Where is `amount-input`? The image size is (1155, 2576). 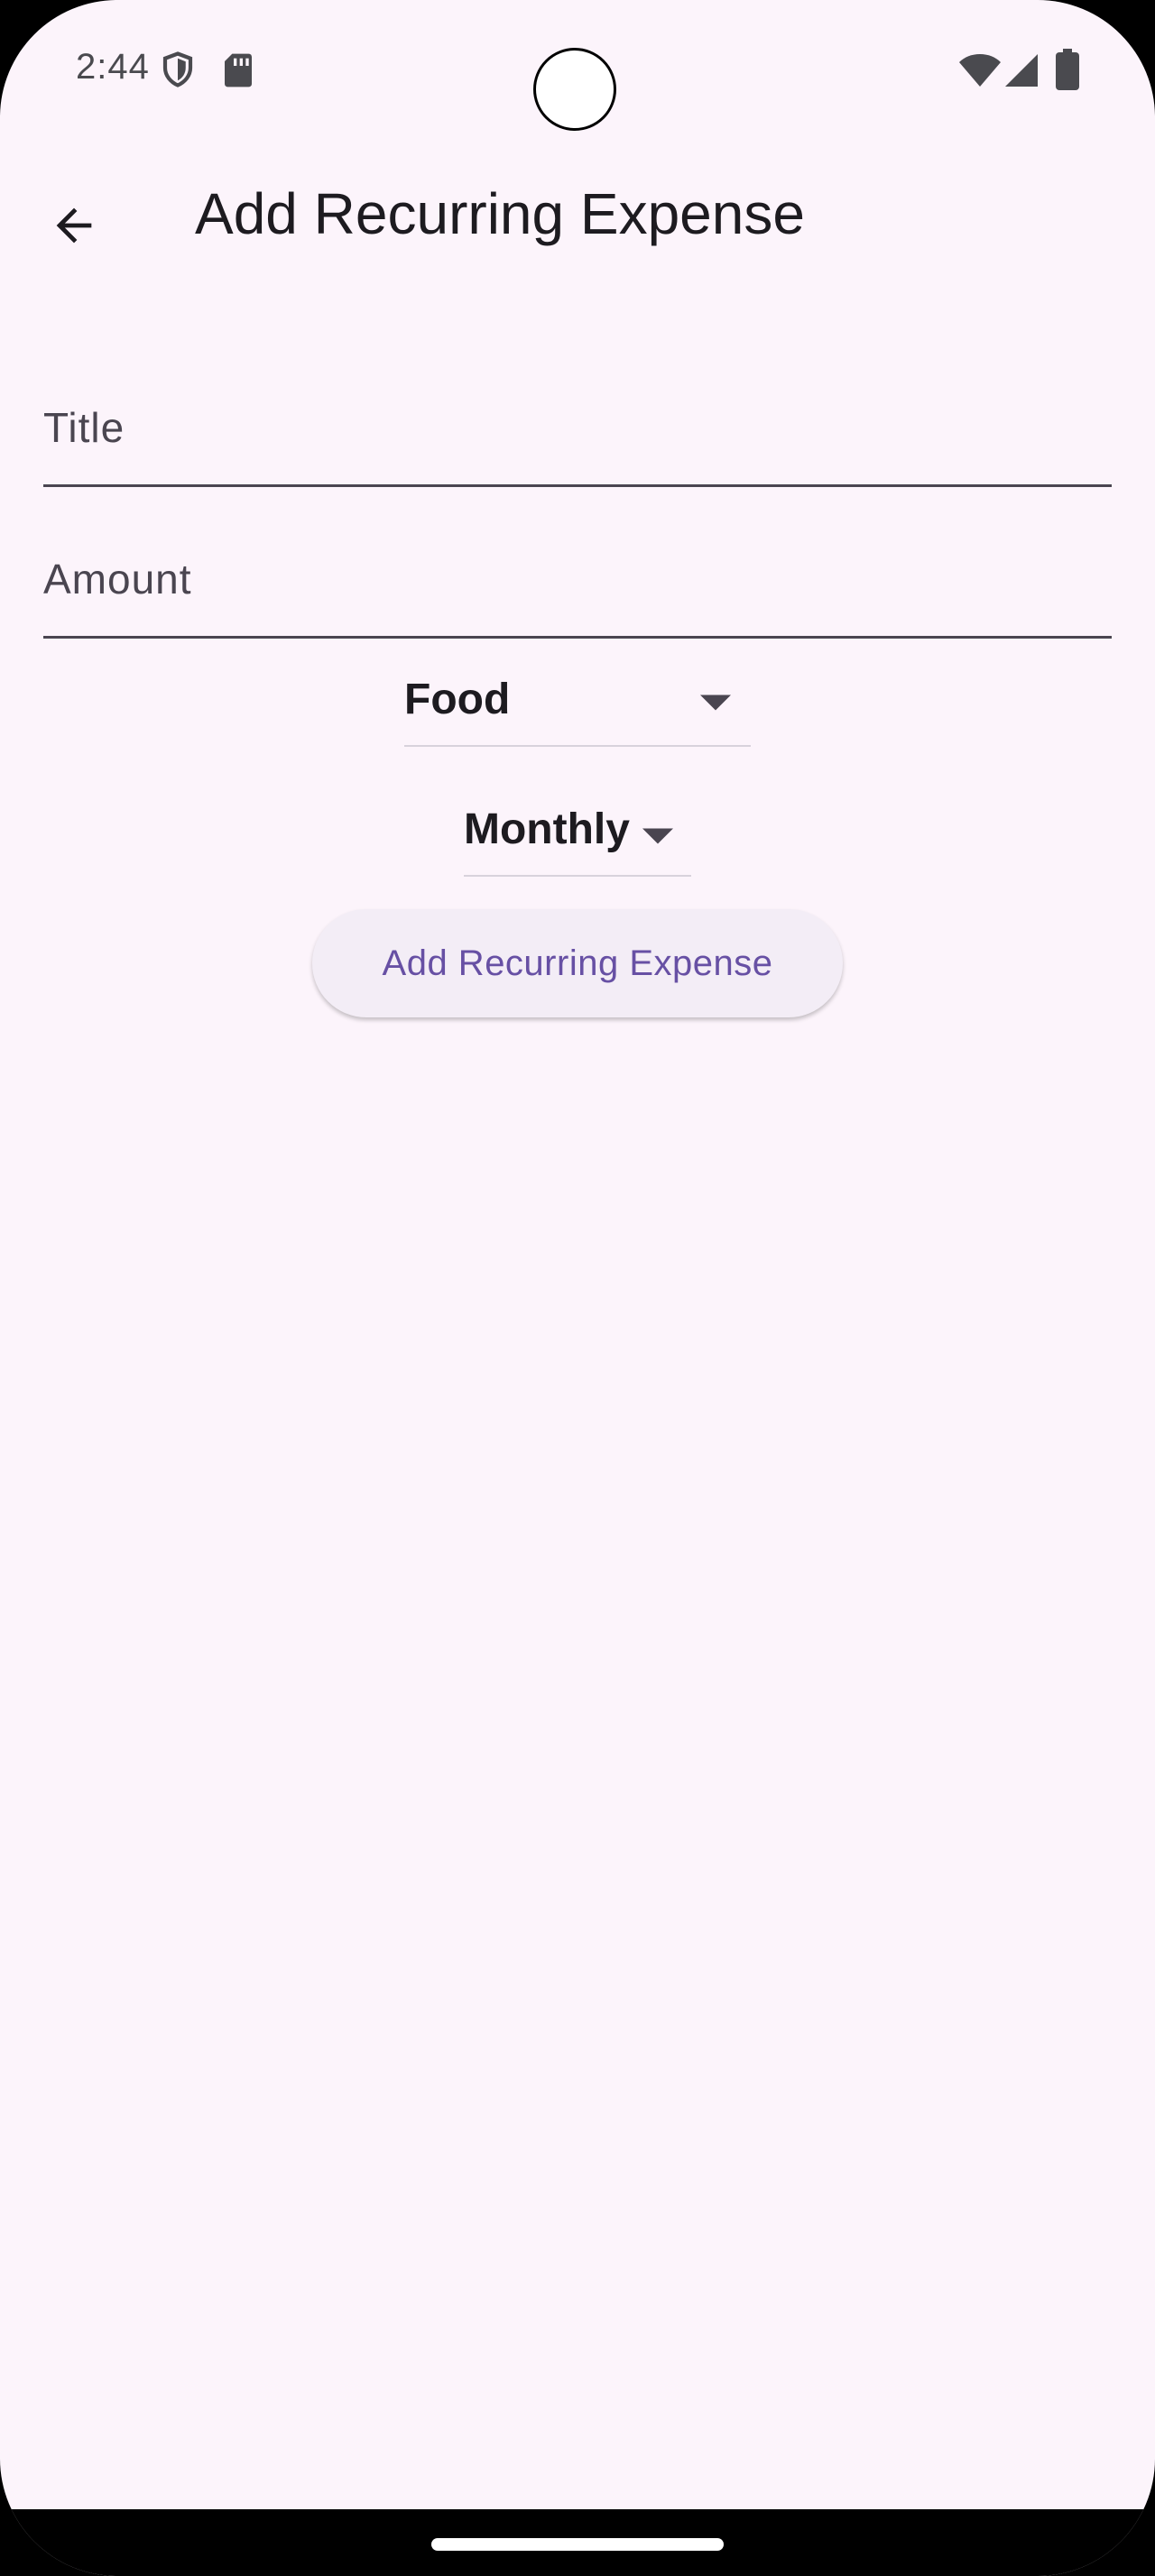 amount-input is located at coordinates (577, 579).